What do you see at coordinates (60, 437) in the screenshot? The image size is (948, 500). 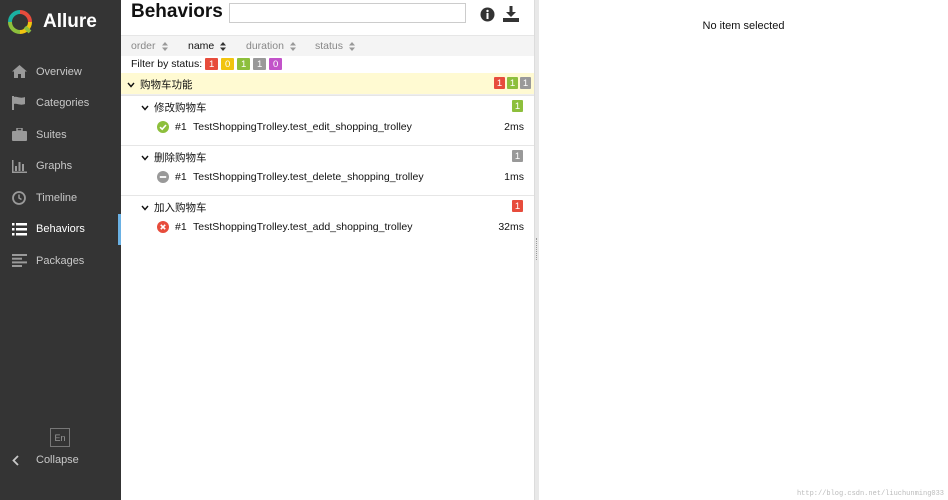 I see `language-button: En` at bounding box center [60, 437].